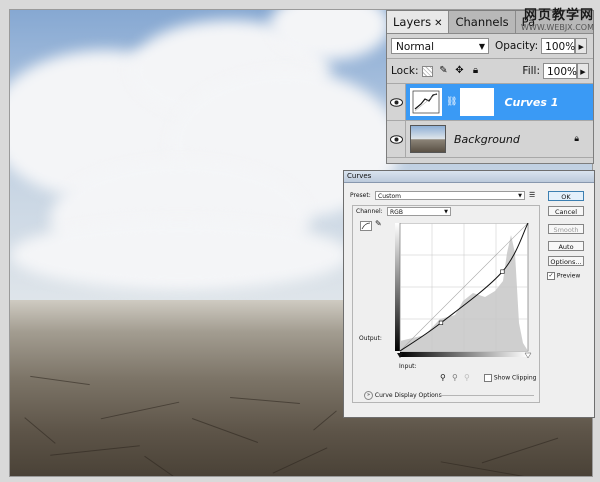 Image resolution: width=600 pixels, height=482 pixels. Describe the element at coordinates (558, 46) in the screenshot. I see `opacity-input: 100%` at that location.